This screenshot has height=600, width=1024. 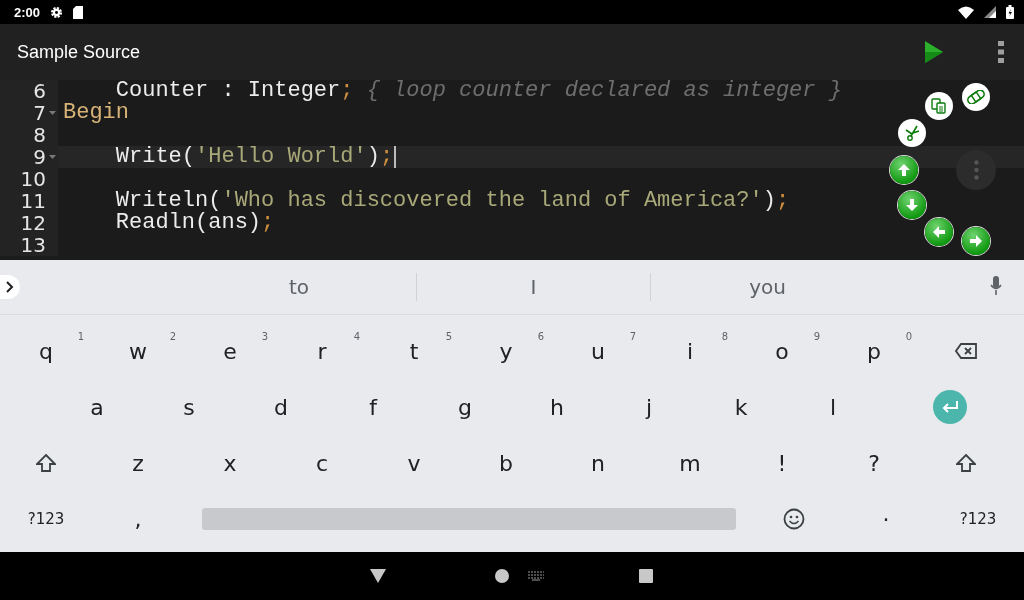 I want to click on down-arrow-button, so click(x=912, y=205).